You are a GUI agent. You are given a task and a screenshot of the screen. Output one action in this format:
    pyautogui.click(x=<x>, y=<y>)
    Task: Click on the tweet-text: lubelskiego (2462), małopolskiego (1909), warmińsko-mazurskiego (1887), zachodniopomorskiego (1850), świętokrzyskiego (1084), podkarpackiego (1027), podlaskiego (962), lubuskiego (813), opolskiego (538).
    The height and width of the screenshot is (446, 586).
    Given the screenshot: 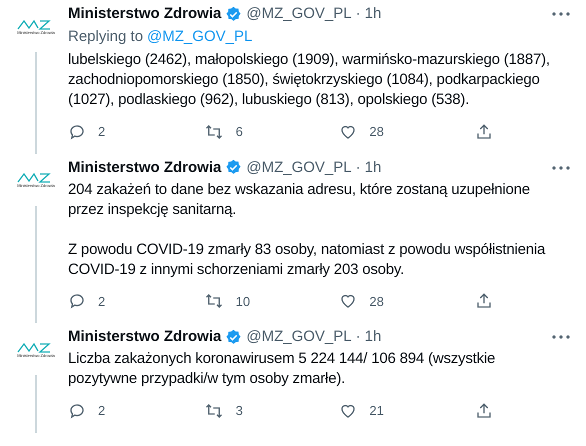 What is the action you would take?
    pyautogui.click(x=309, y=80)
    